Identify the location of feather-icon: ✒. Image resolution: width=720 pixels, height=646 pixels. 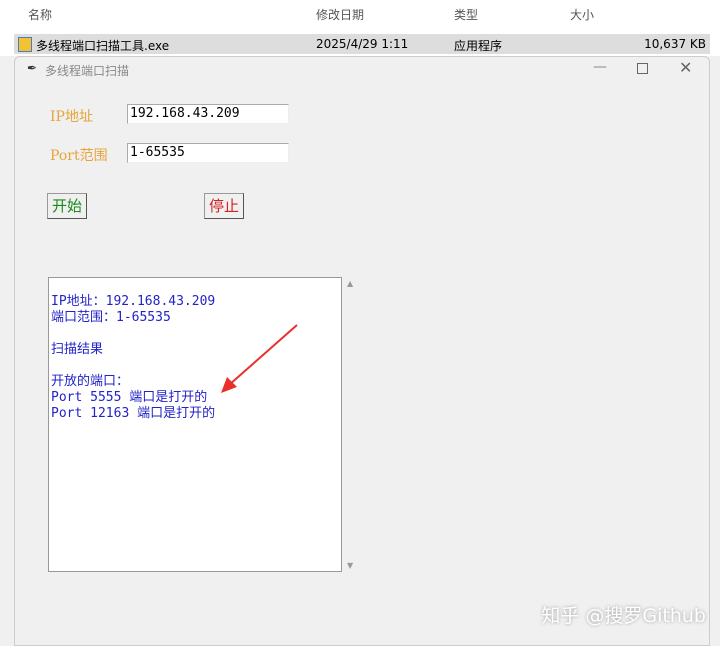
(32, 68).